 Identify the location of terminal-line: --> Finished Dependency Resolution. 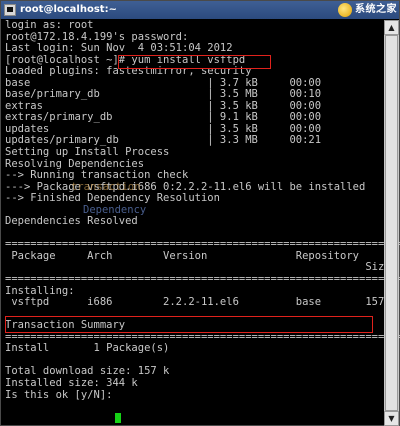
(112, 198).